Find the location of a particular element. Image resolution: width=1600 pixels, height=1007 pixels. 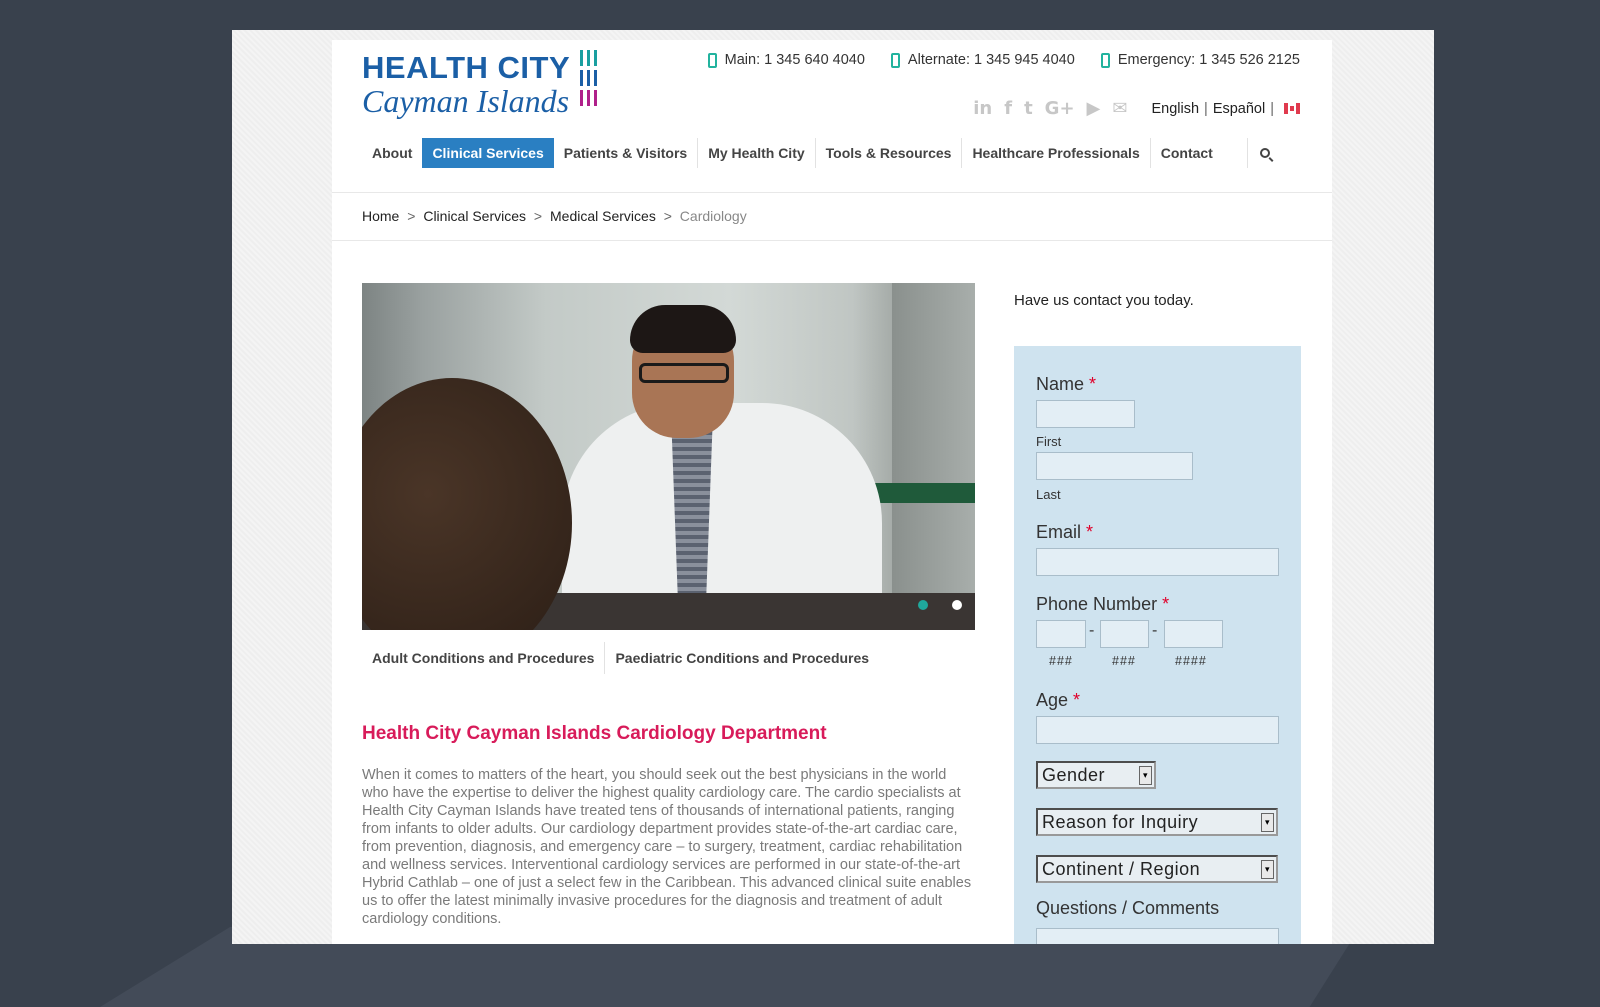

site-logo: HEALTH CITY Cayman Islands is located at coordinates (482, 85).